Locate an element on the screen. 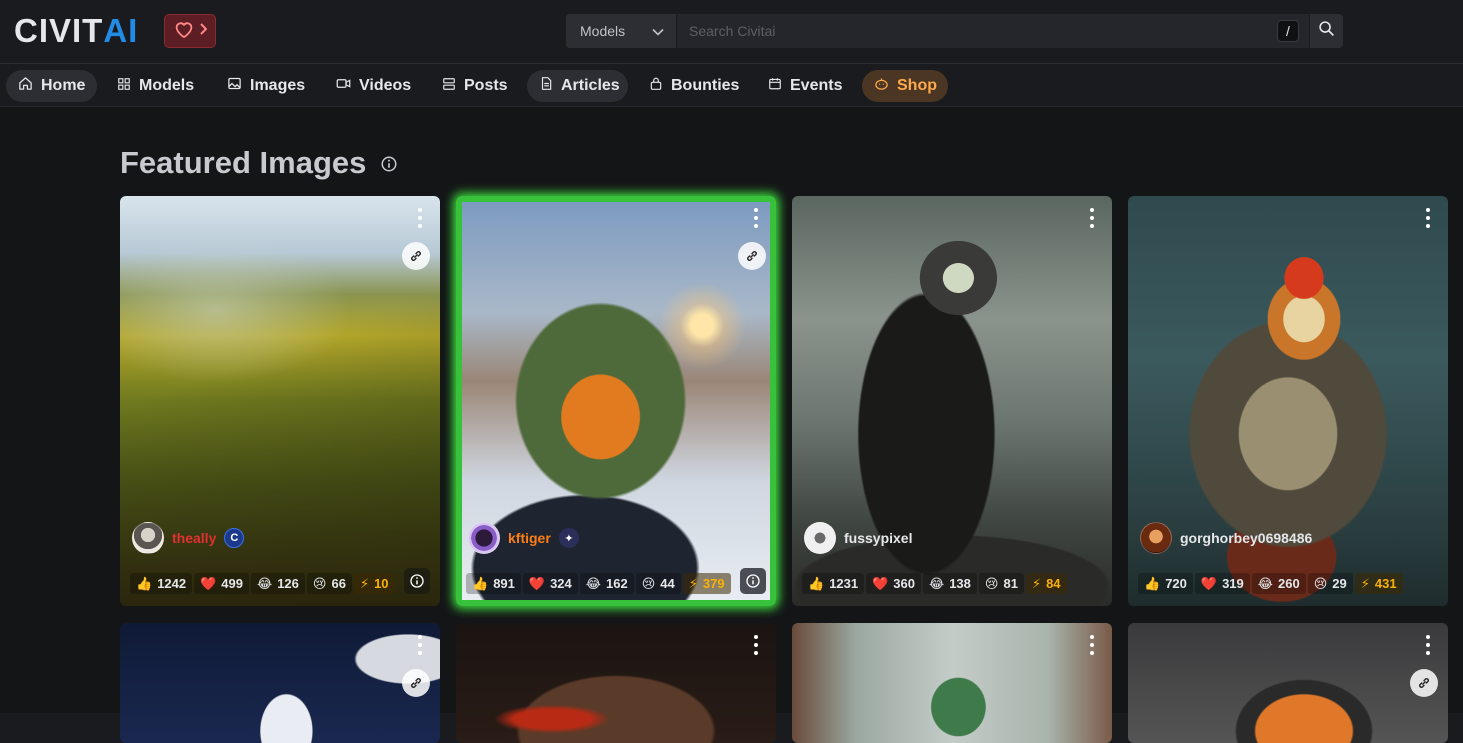 Image resolution: width=1463 pixels, height=743 pixels. cry-reaction: 😢 81 is located at coordinates (1001, 583).